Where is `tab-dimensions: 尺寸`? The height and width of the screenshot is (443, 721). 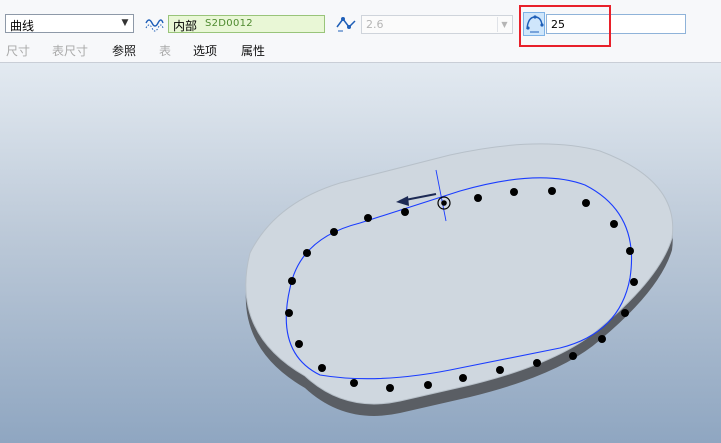 tab-dimensions: 尺寸 is located at coordinates (18, 50).